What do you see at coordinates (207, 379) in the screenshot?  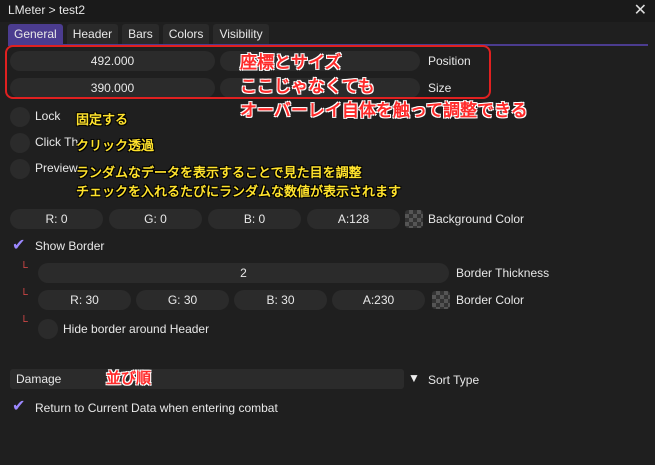 I see `sort-type-select: Damage` at bounding box center [207, 379].